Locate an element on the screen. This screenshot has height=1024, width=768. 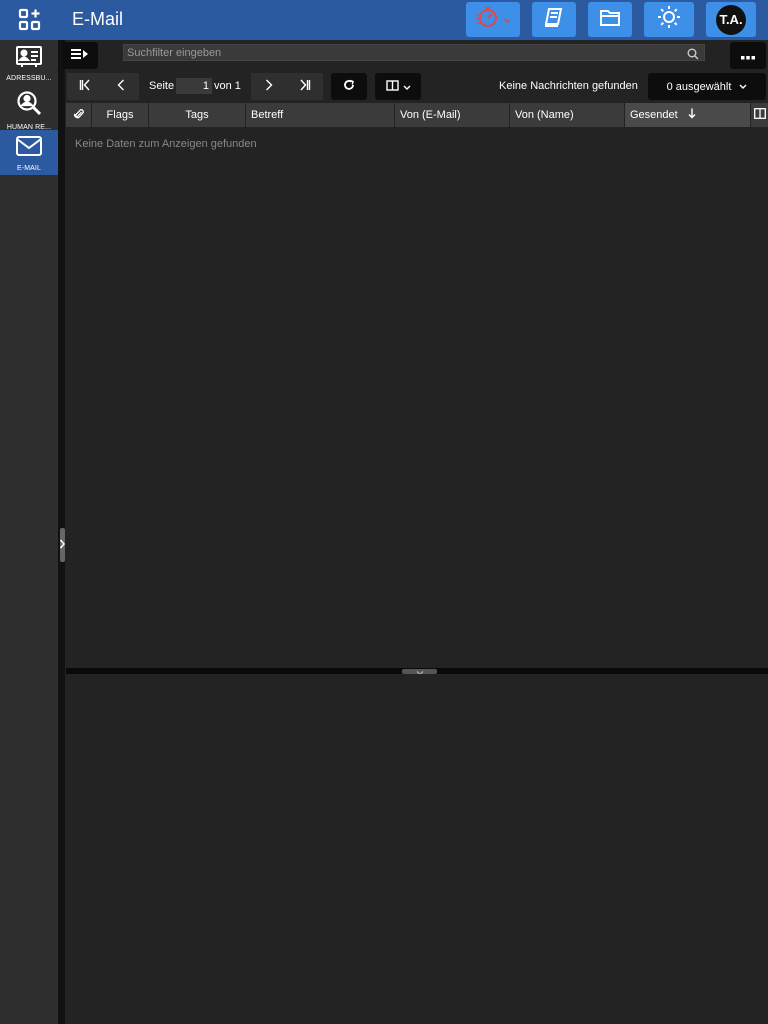
person-search-icon is located at coordinates (29, 105).